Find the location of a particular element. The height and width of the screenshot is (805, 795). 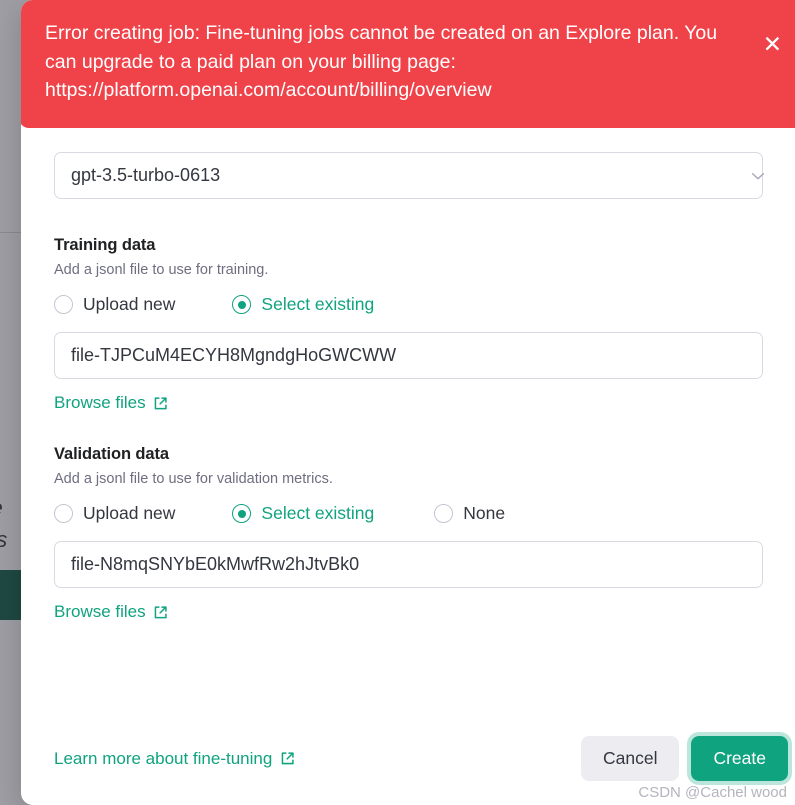

learn-more-label: Learn more about fine-tuning is located at coordinates (163, 758).